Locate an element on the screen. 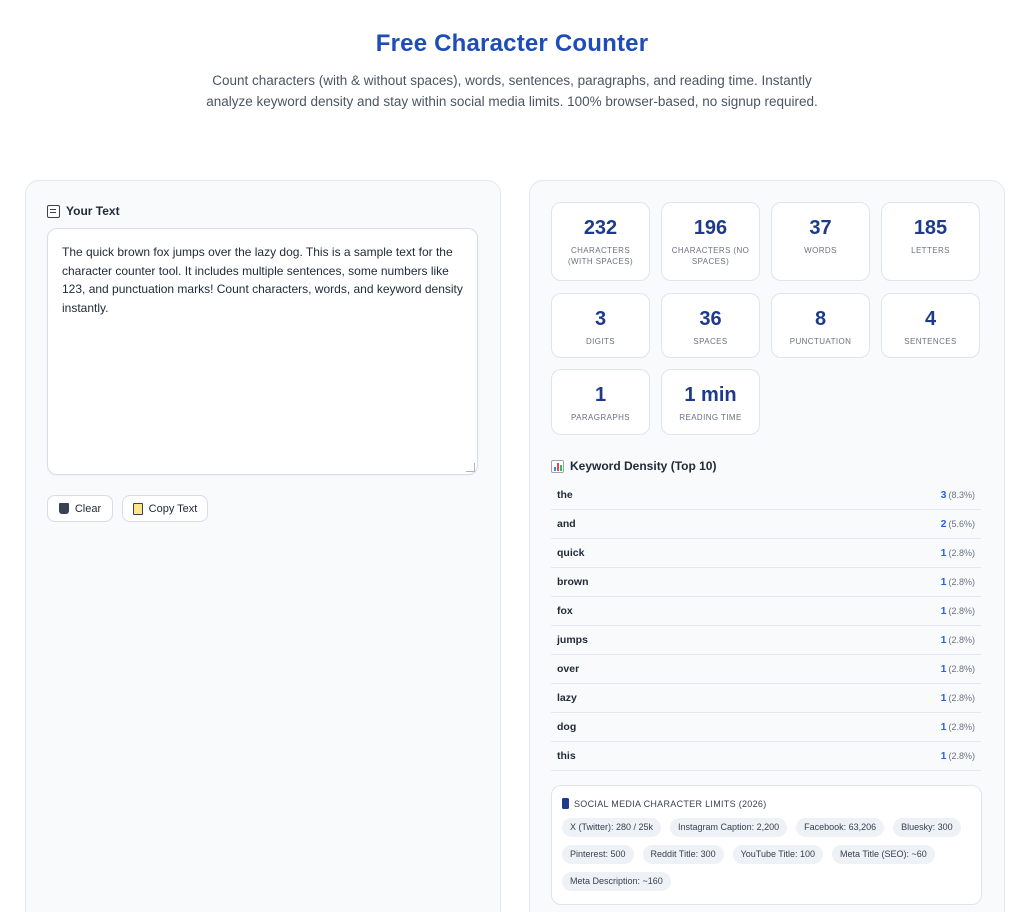  keyword: fox is located at coordinates (565, 611).